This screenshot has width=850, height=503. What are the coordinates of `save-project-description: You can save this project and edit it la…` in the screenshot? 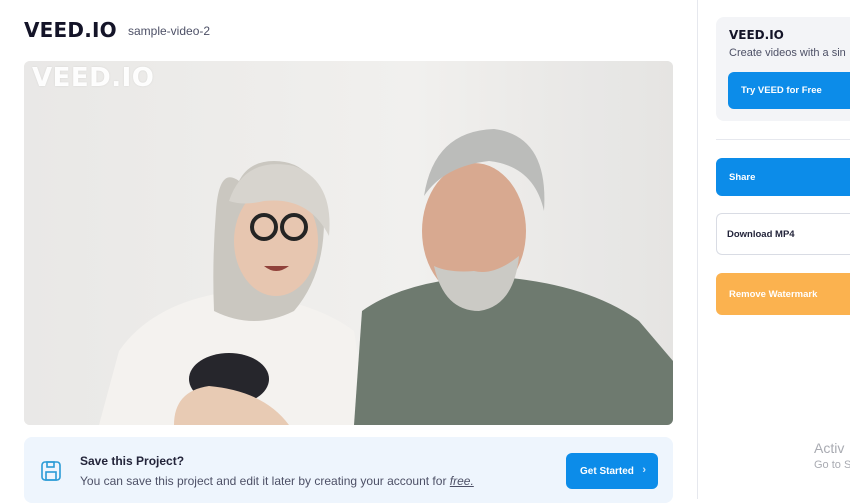 It's located at (265, 481).